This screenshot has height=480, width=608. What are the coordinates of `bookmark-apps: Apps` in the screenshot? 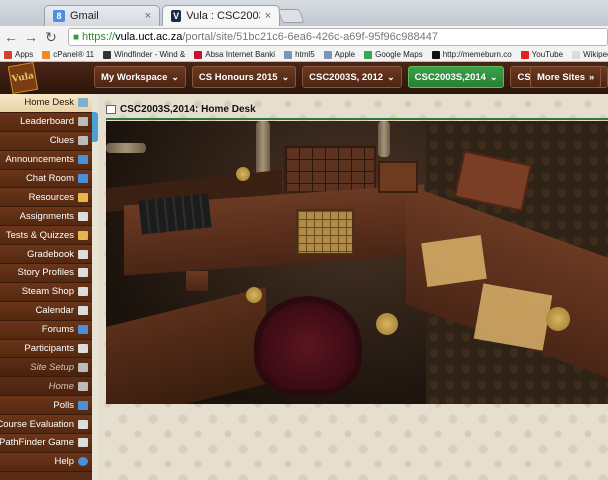 It's located at (18, 54).